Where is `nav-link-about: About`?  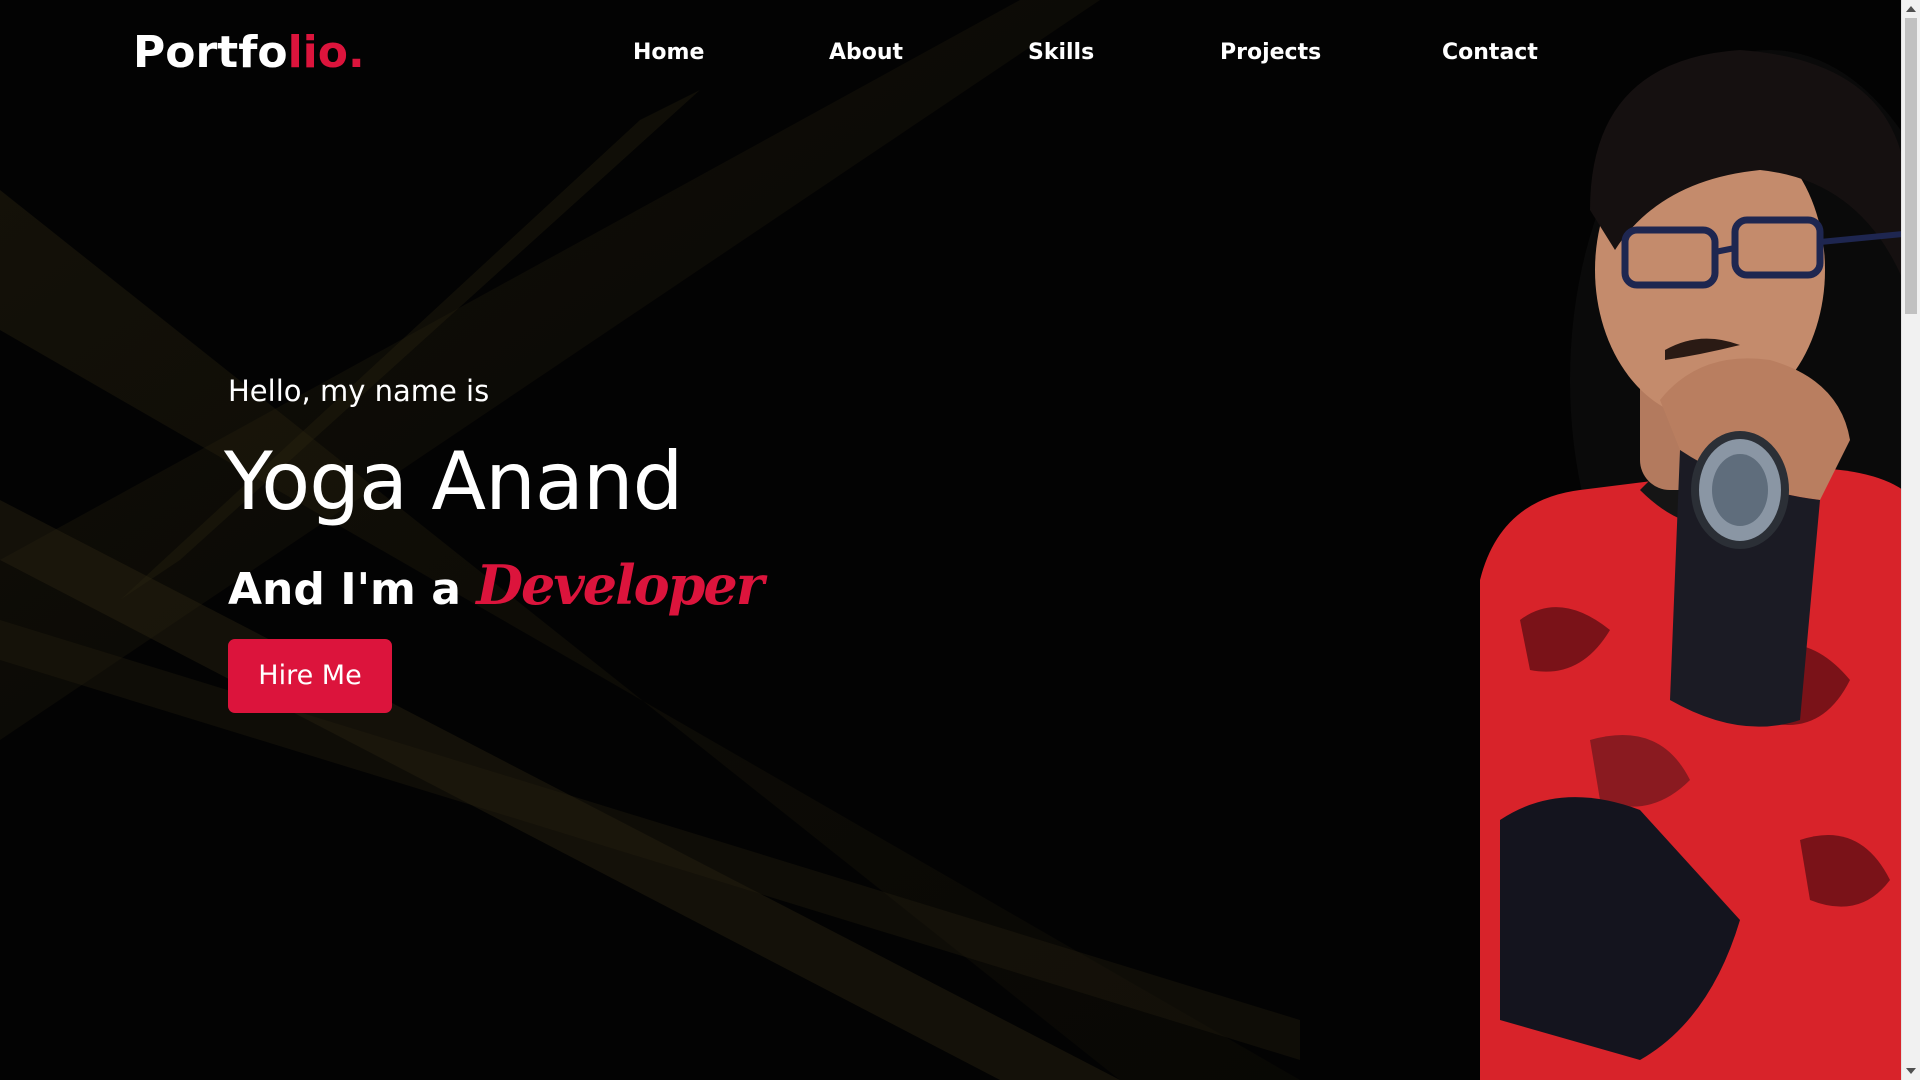 nav-link-about: About is located at coordinates (866, 53).